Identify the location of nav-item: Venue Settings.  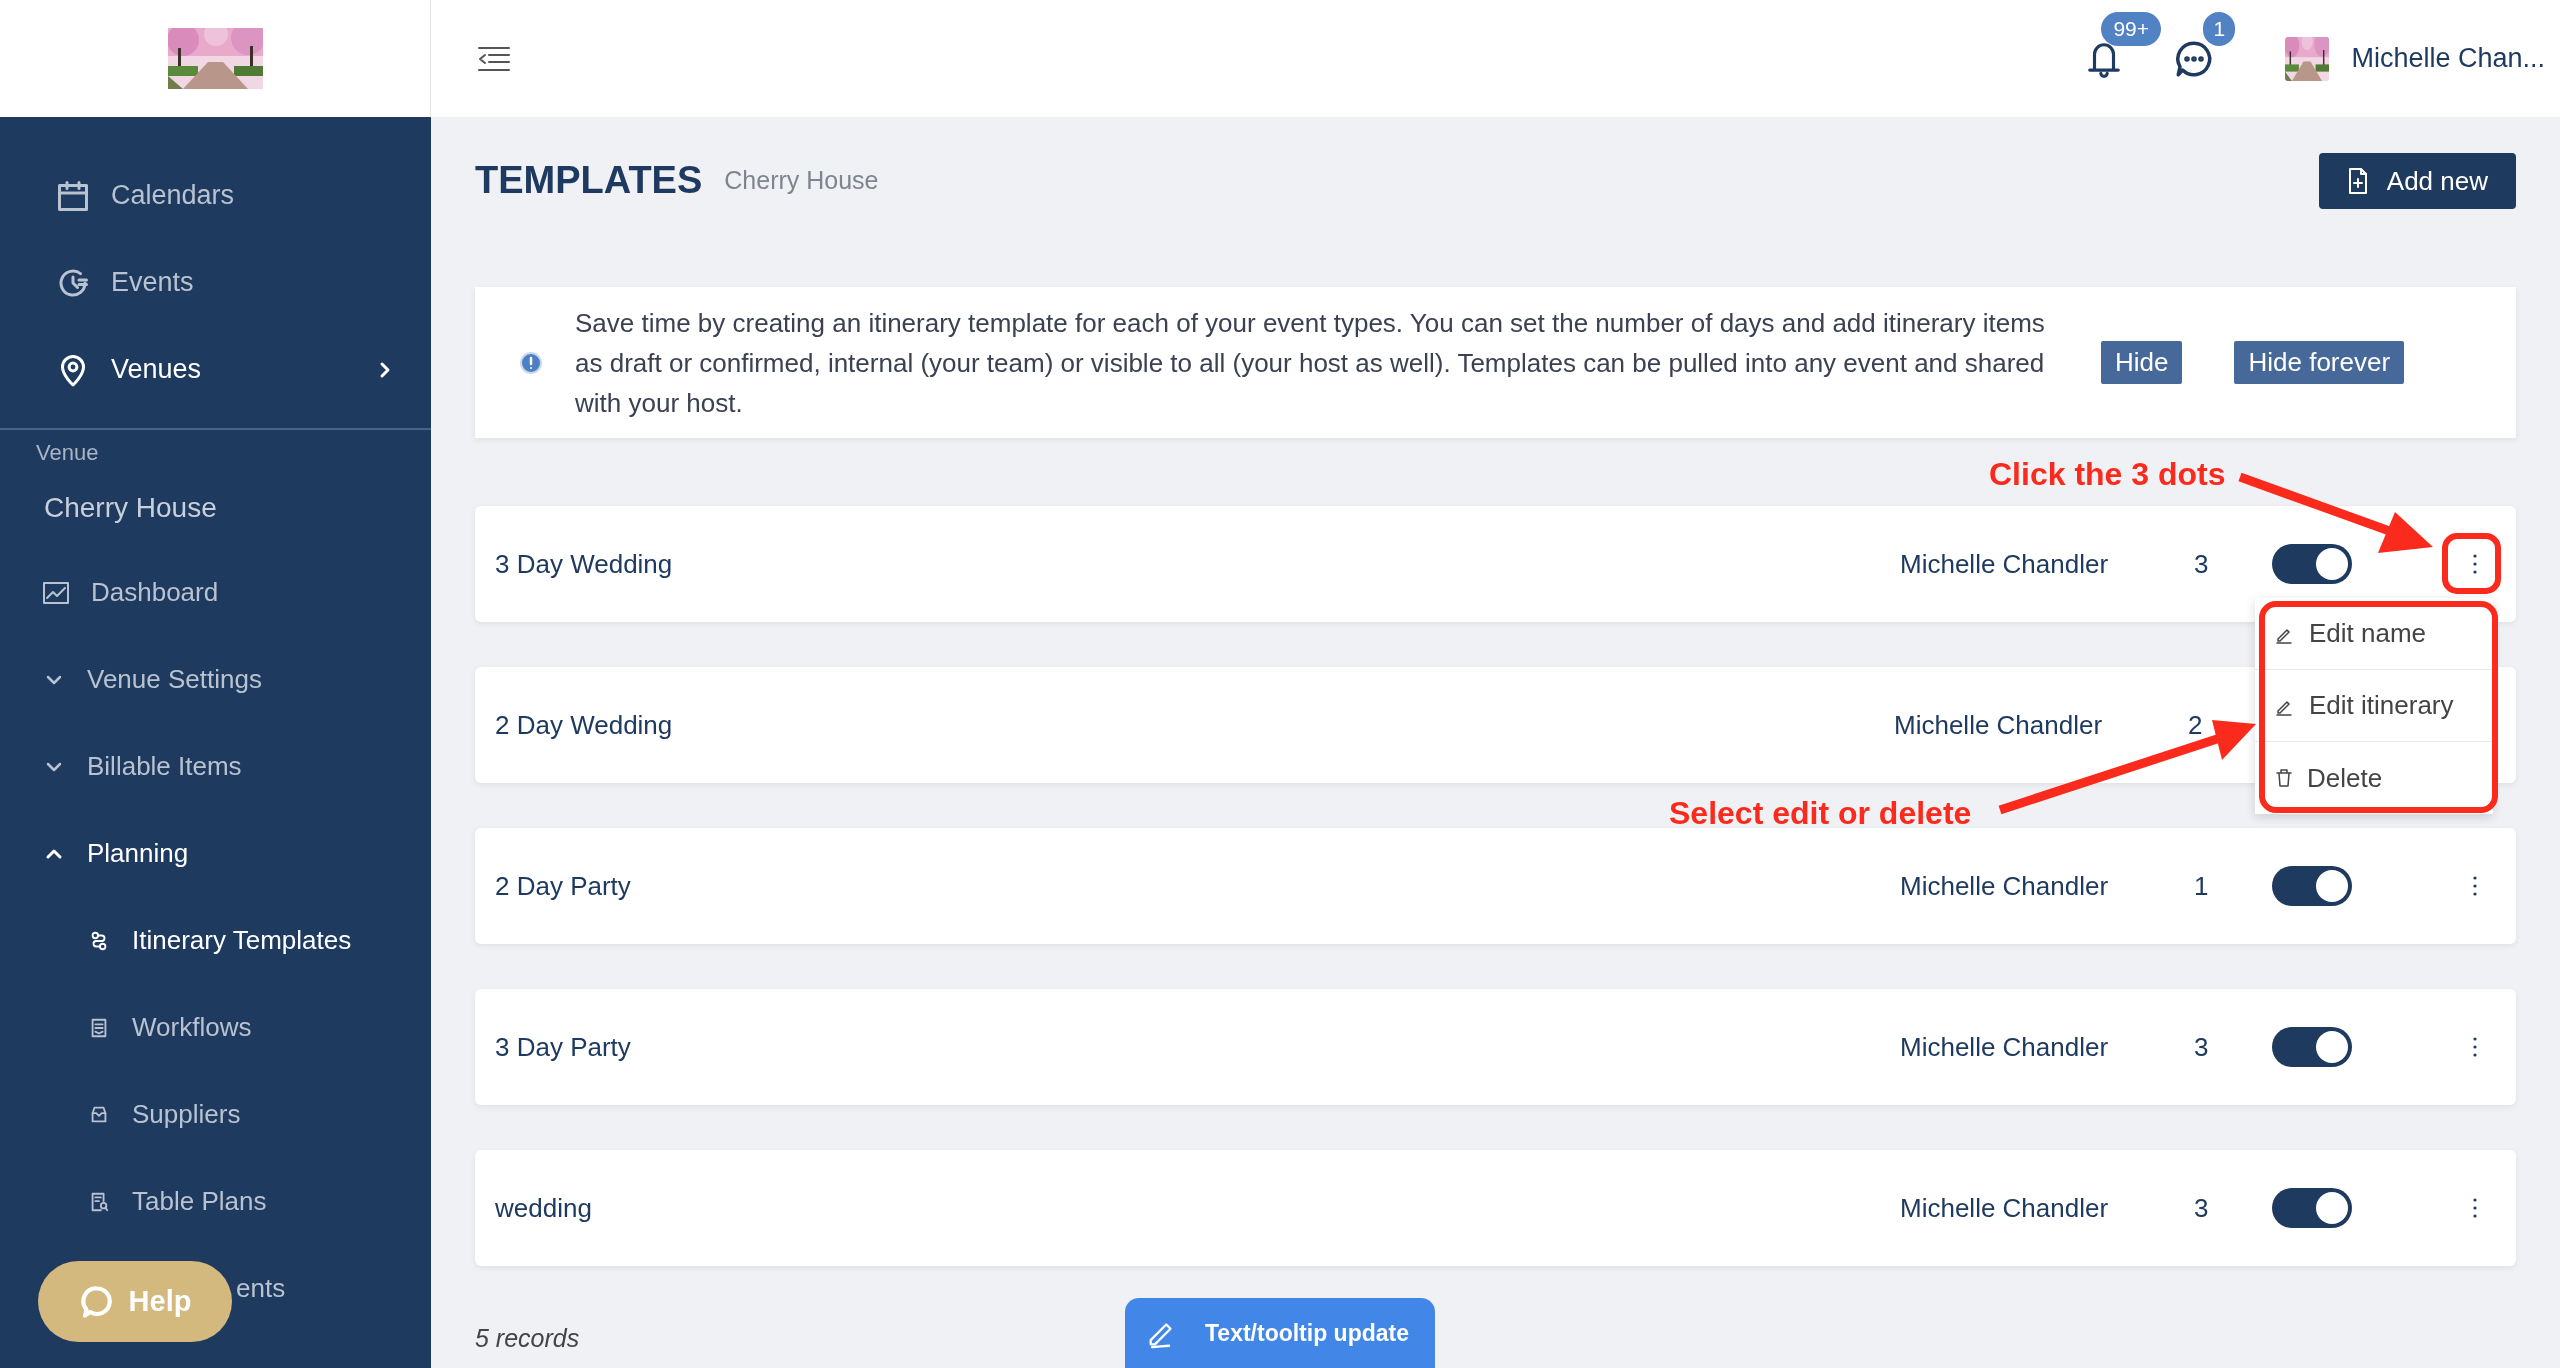
(215, 679).